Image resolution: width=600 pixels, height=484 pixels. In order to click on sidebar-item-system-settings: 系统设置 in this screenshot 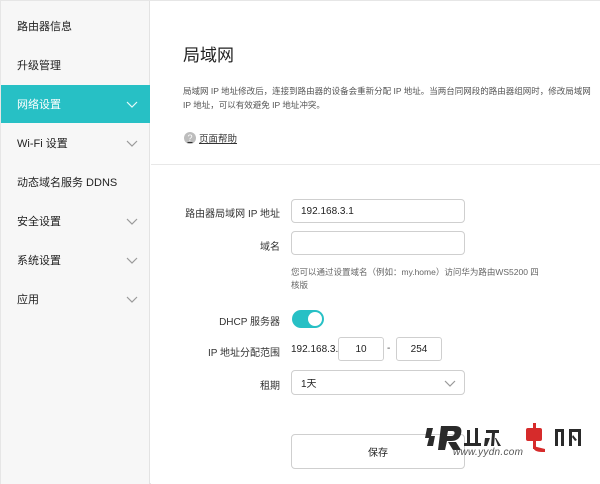, I will do `click(75, 260)`.